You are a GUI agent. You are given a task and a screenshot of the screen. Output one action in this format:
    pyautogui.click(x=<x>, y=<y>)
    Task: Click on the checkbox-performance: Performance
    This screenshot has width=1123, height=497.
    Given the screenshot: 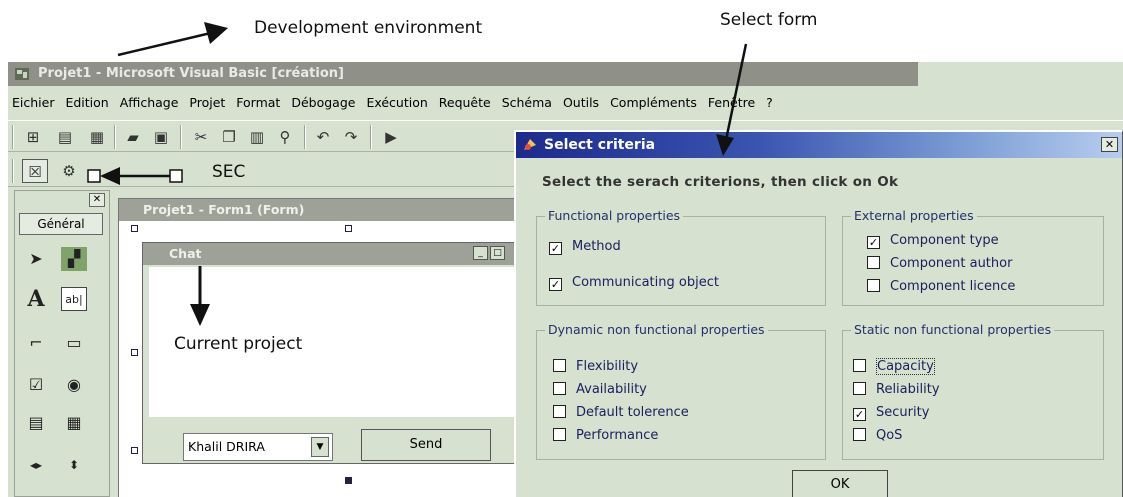 What is the action you would take?
    pyautogui.click(x=605, y=435)
    